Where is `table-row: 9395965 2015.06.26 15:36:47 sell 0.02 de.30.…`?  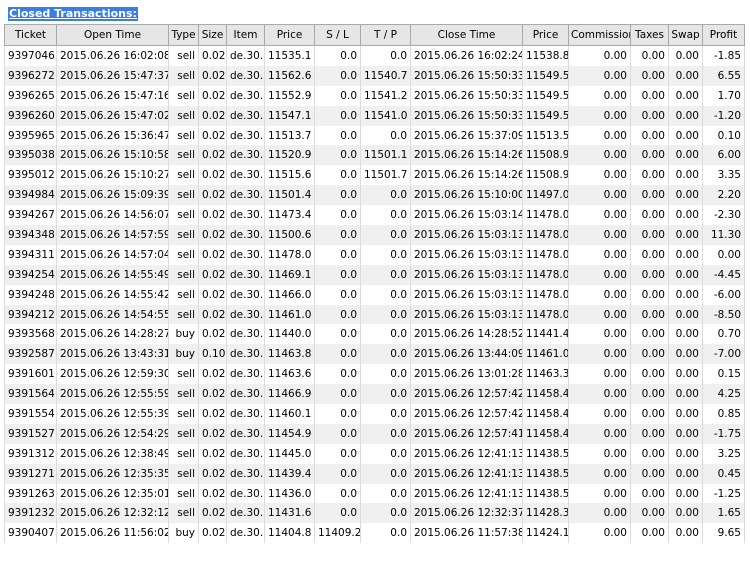 table-row: 9395965 2015.06.26 15:36:47 sell 0.02 de.30.… is located at coordinates (374, 135).